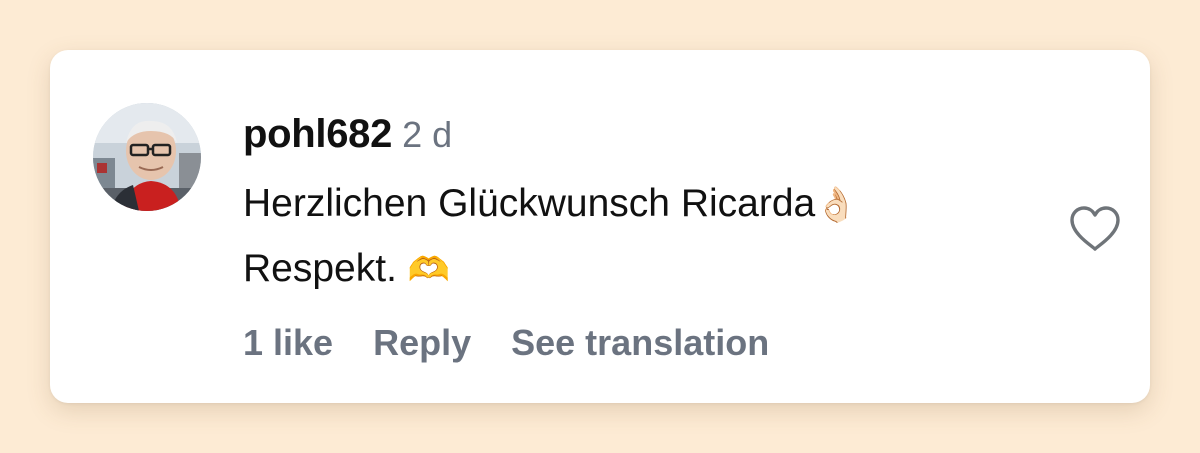 Image resolution: width=1200 pixels, height=453 pixels. What do you see at coordinates (836, 205) in the screenshot?
I see `ok-hand-emoji: 👌🏻` at bounding box center [836, 205].